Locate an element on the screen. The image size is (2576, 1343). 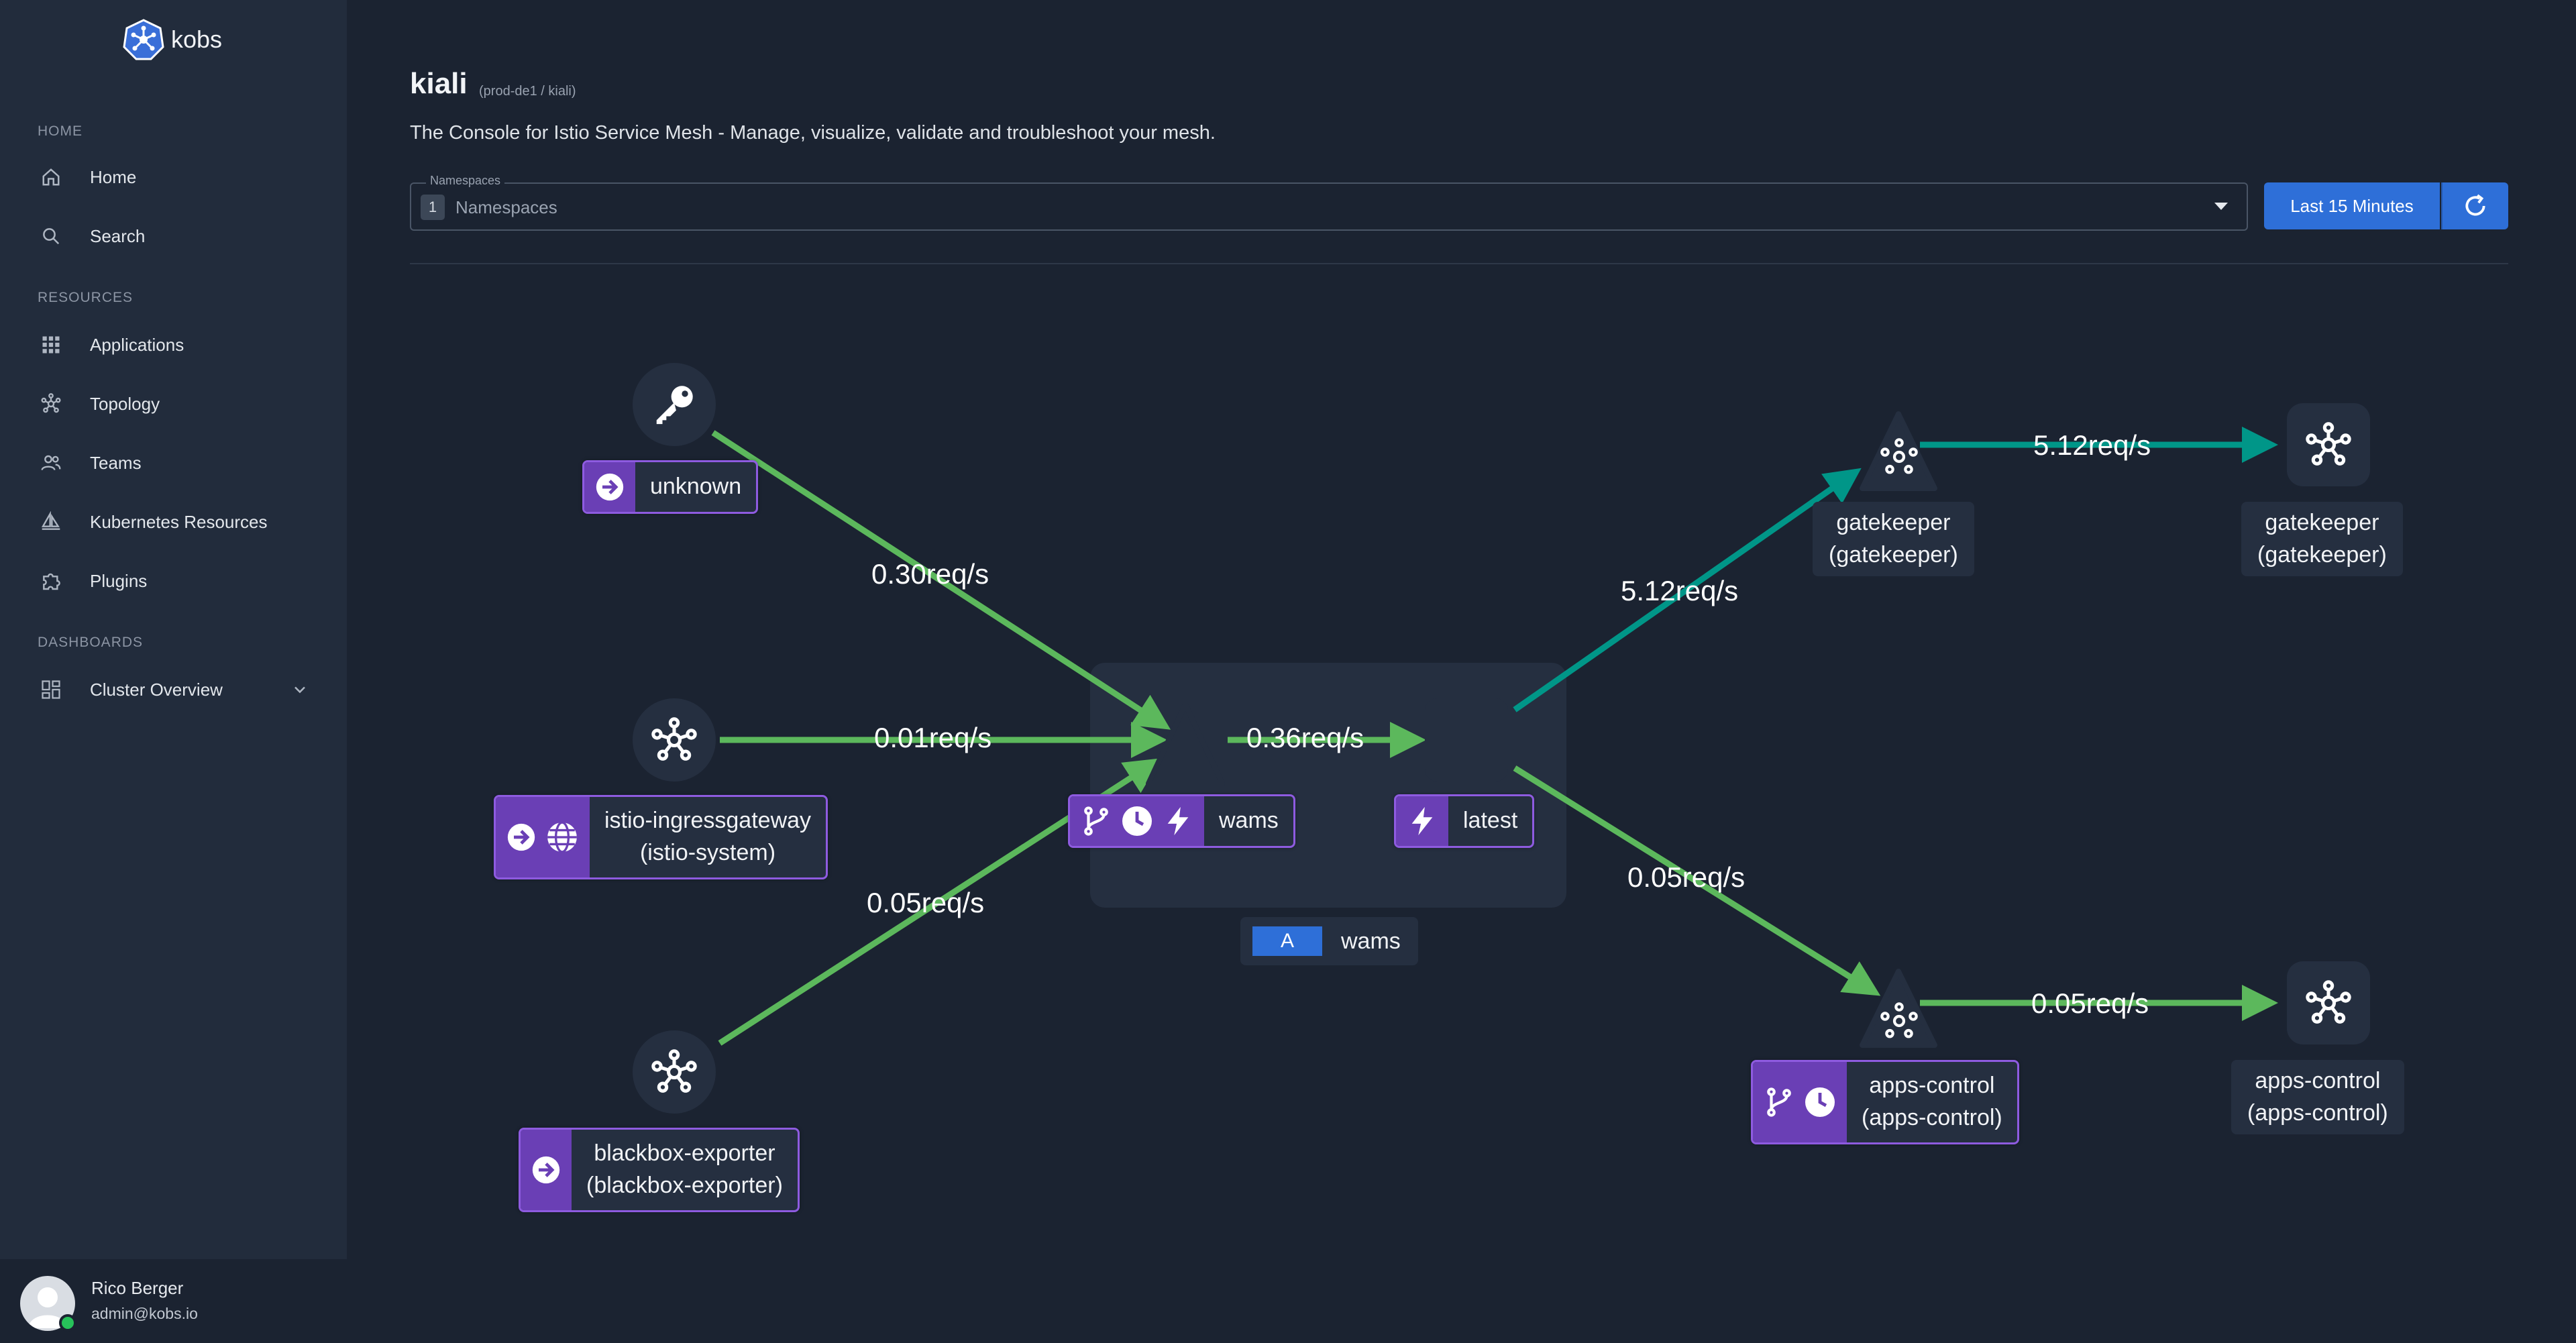
label-apps-control-service: apps-control (apps-control) is located at coordinates (2317, 1097).